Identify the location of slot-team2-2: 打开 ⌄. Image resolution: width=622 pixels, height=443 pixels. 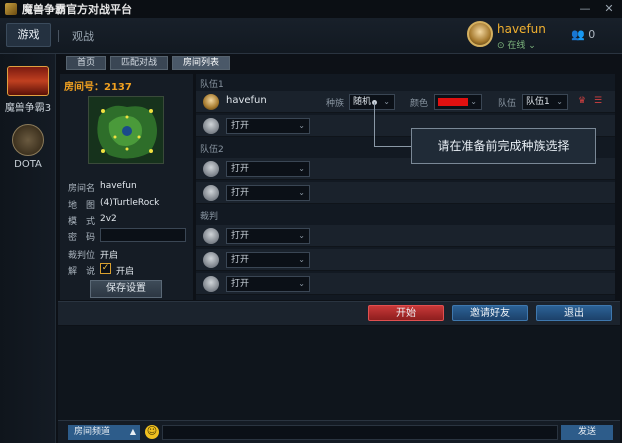
(405, 193).